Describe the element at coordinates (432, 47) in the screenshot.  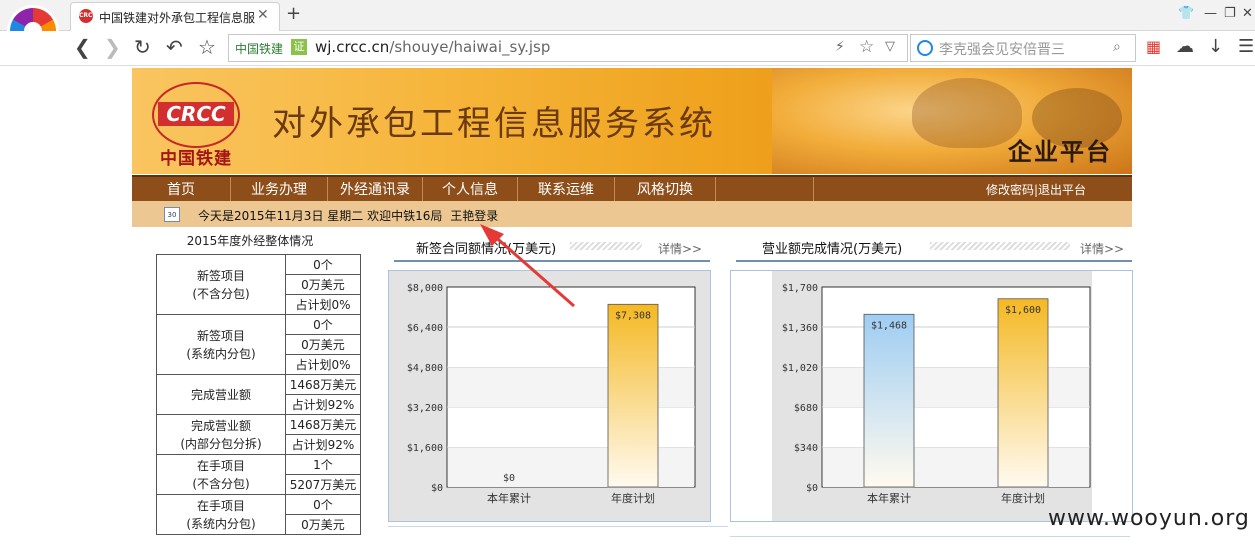
I see `url-text: wj.crcc.cn/shouye/haiwai_sy.jsp` at that location.